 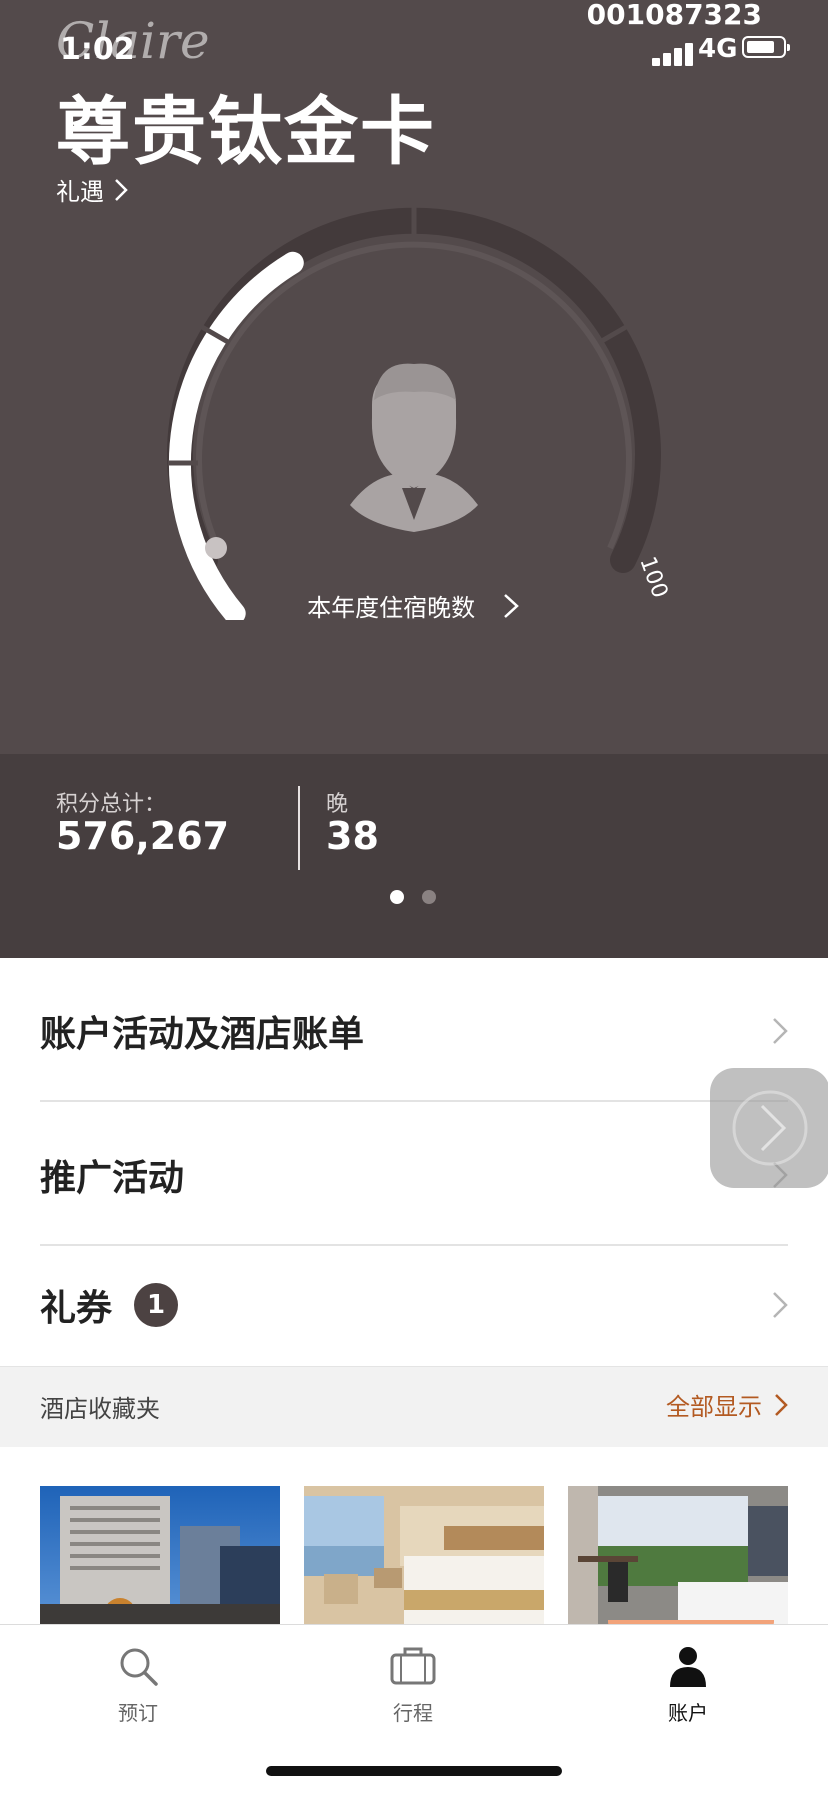 What do you see at coordinates (112, 1178) in the screenshot?
I see `promotions-label: 推广活动` at bounding box center [112, 1178].